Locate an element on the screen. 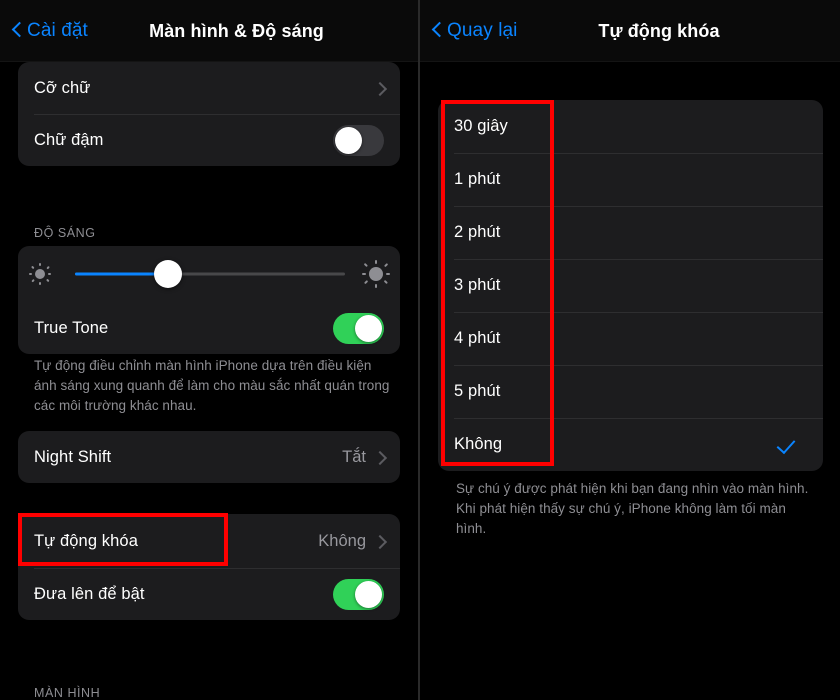 This screenshot has width=840, height=700. bold-text-toggle is located at coordinates (358, 140).